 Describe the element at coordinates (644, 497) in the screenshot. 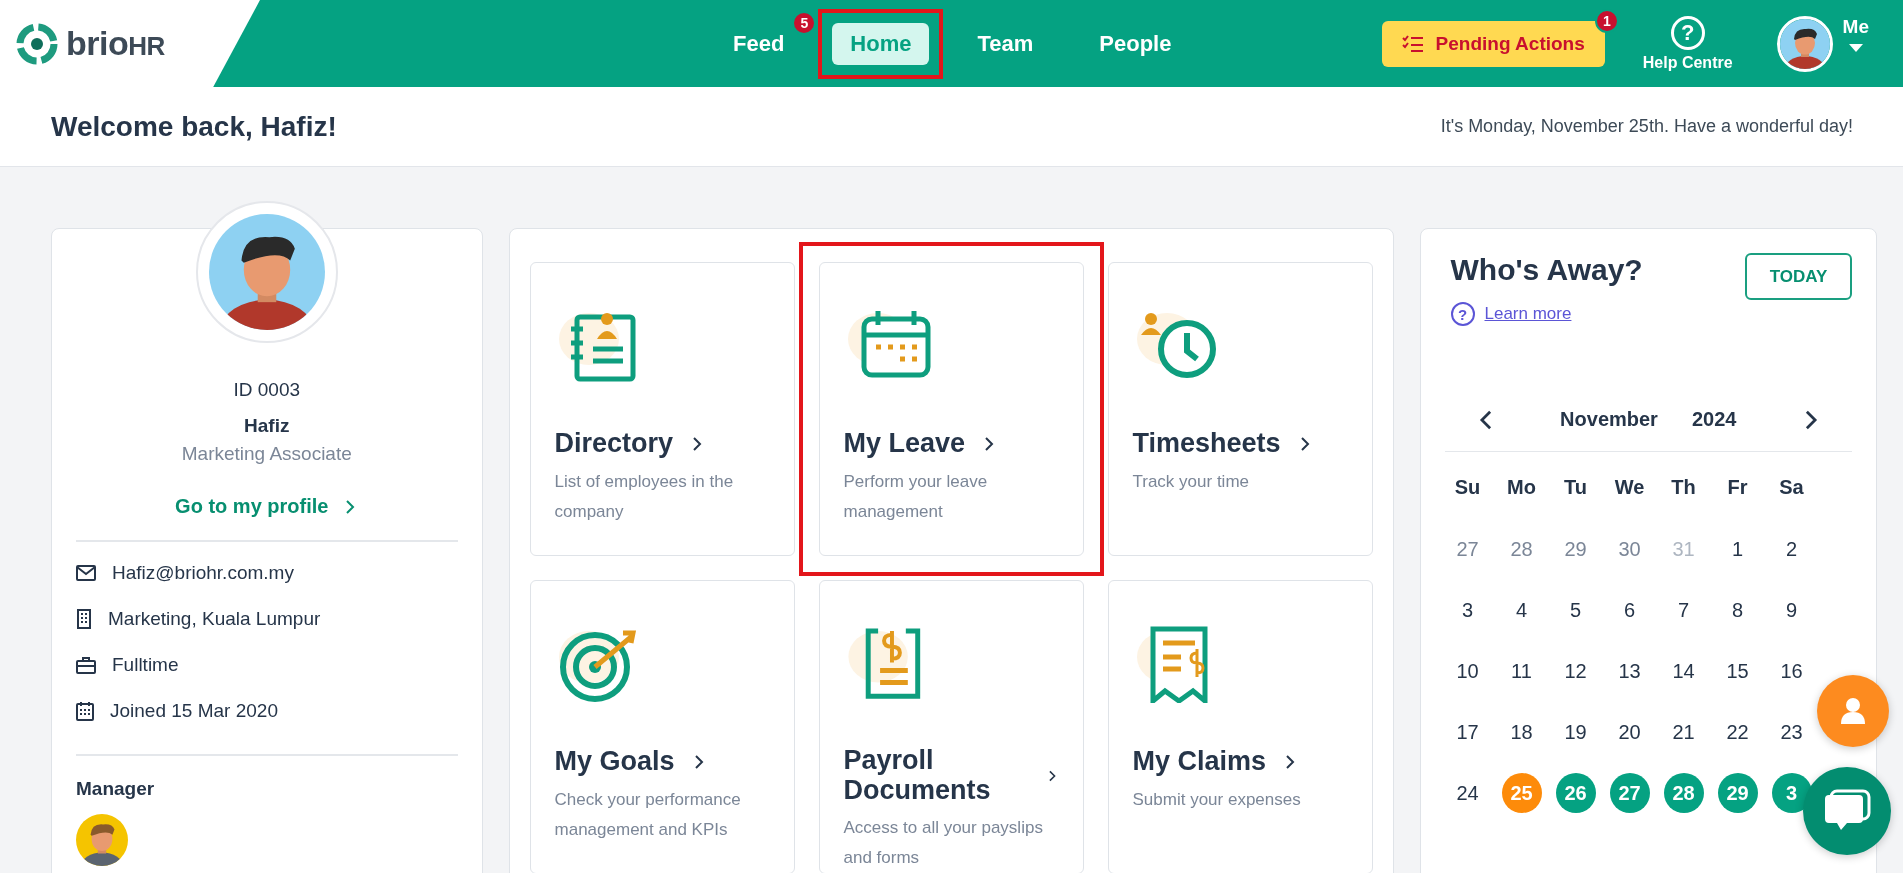

I see `tile-description: List of employees in the company` at that location.